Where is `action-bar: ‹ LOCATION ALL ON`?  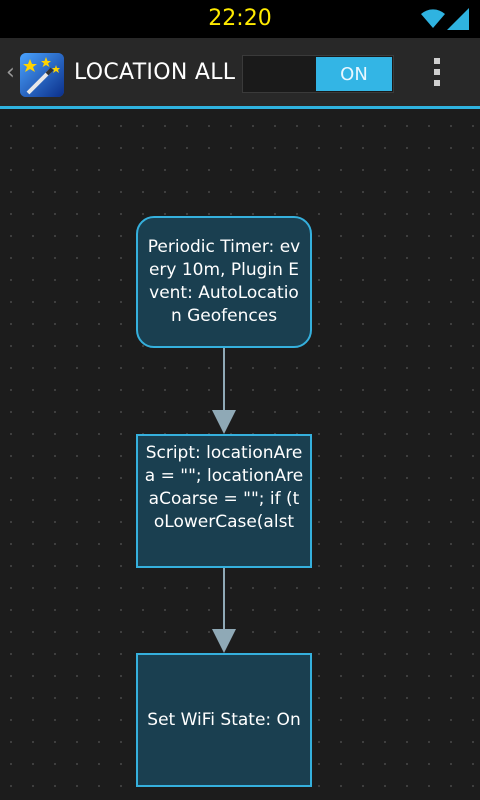 action-bar: ‹ LOCATION ALL ON is located at coordinates (240, 73).